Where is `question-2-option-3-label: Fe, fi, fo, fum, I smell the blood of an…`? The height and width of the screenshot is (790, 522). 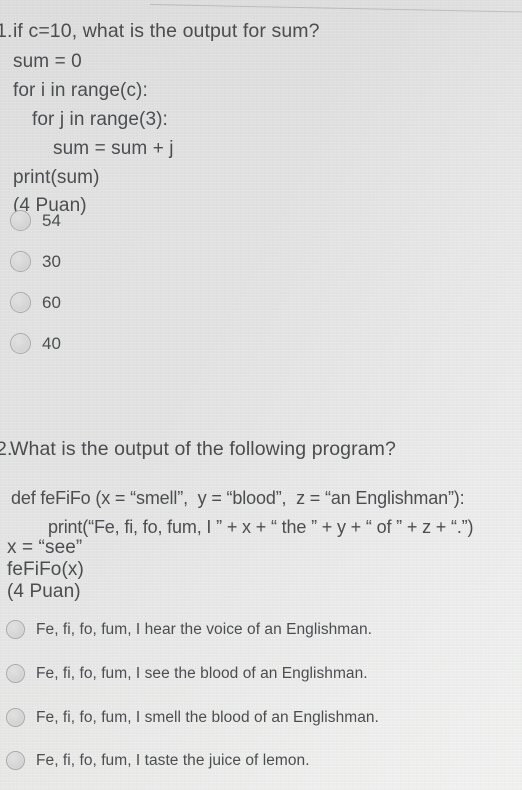 question-2-option-3-label: Fe, fi, fo, fum, I smell the blood of an… is located at coordinates (207, 717).